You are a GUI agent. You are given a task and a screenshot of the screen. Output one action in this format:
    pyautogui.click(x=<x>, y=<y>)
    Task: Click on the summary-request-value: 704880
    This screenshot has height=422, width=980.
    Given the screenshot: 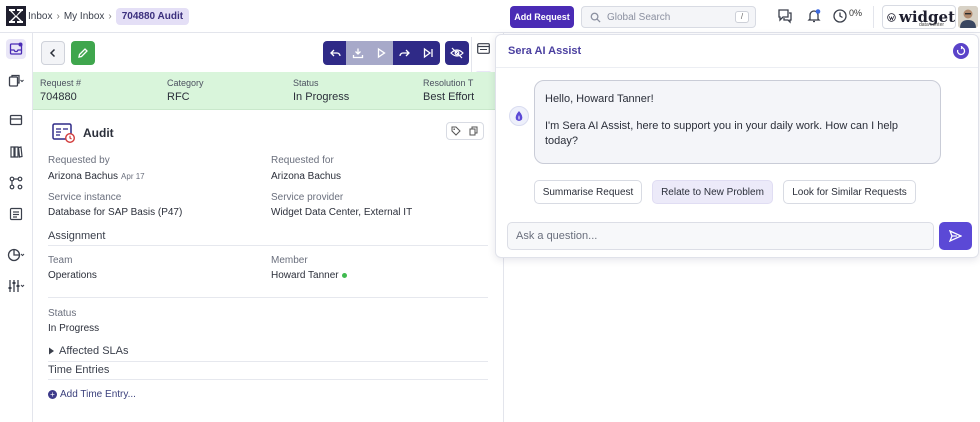 What is the action you would take?
    pyautogui.click(x=58, y=97)
    